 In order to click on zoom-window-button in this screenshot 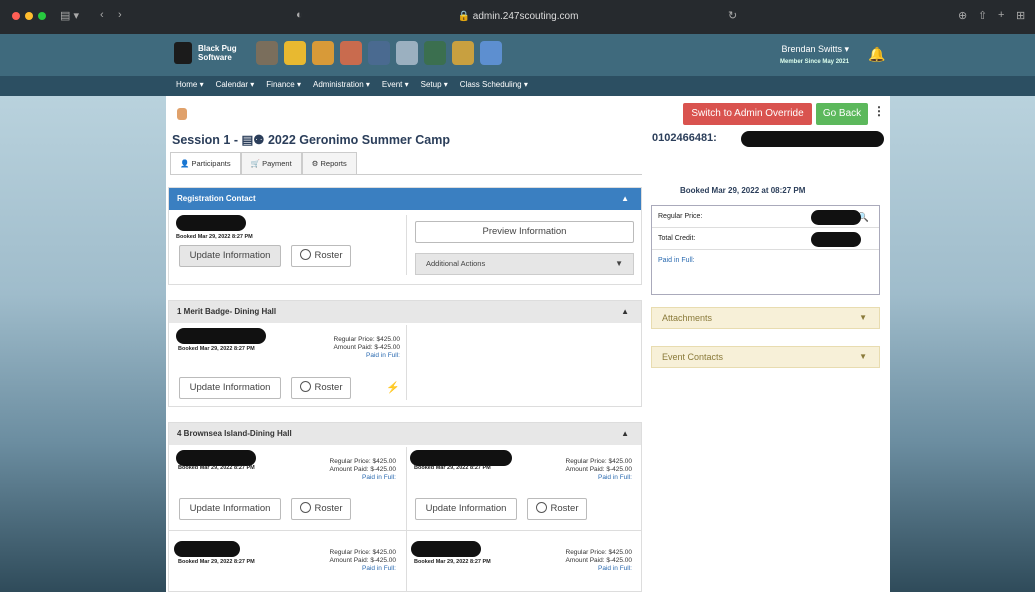, I will do `click(42, 16)`.